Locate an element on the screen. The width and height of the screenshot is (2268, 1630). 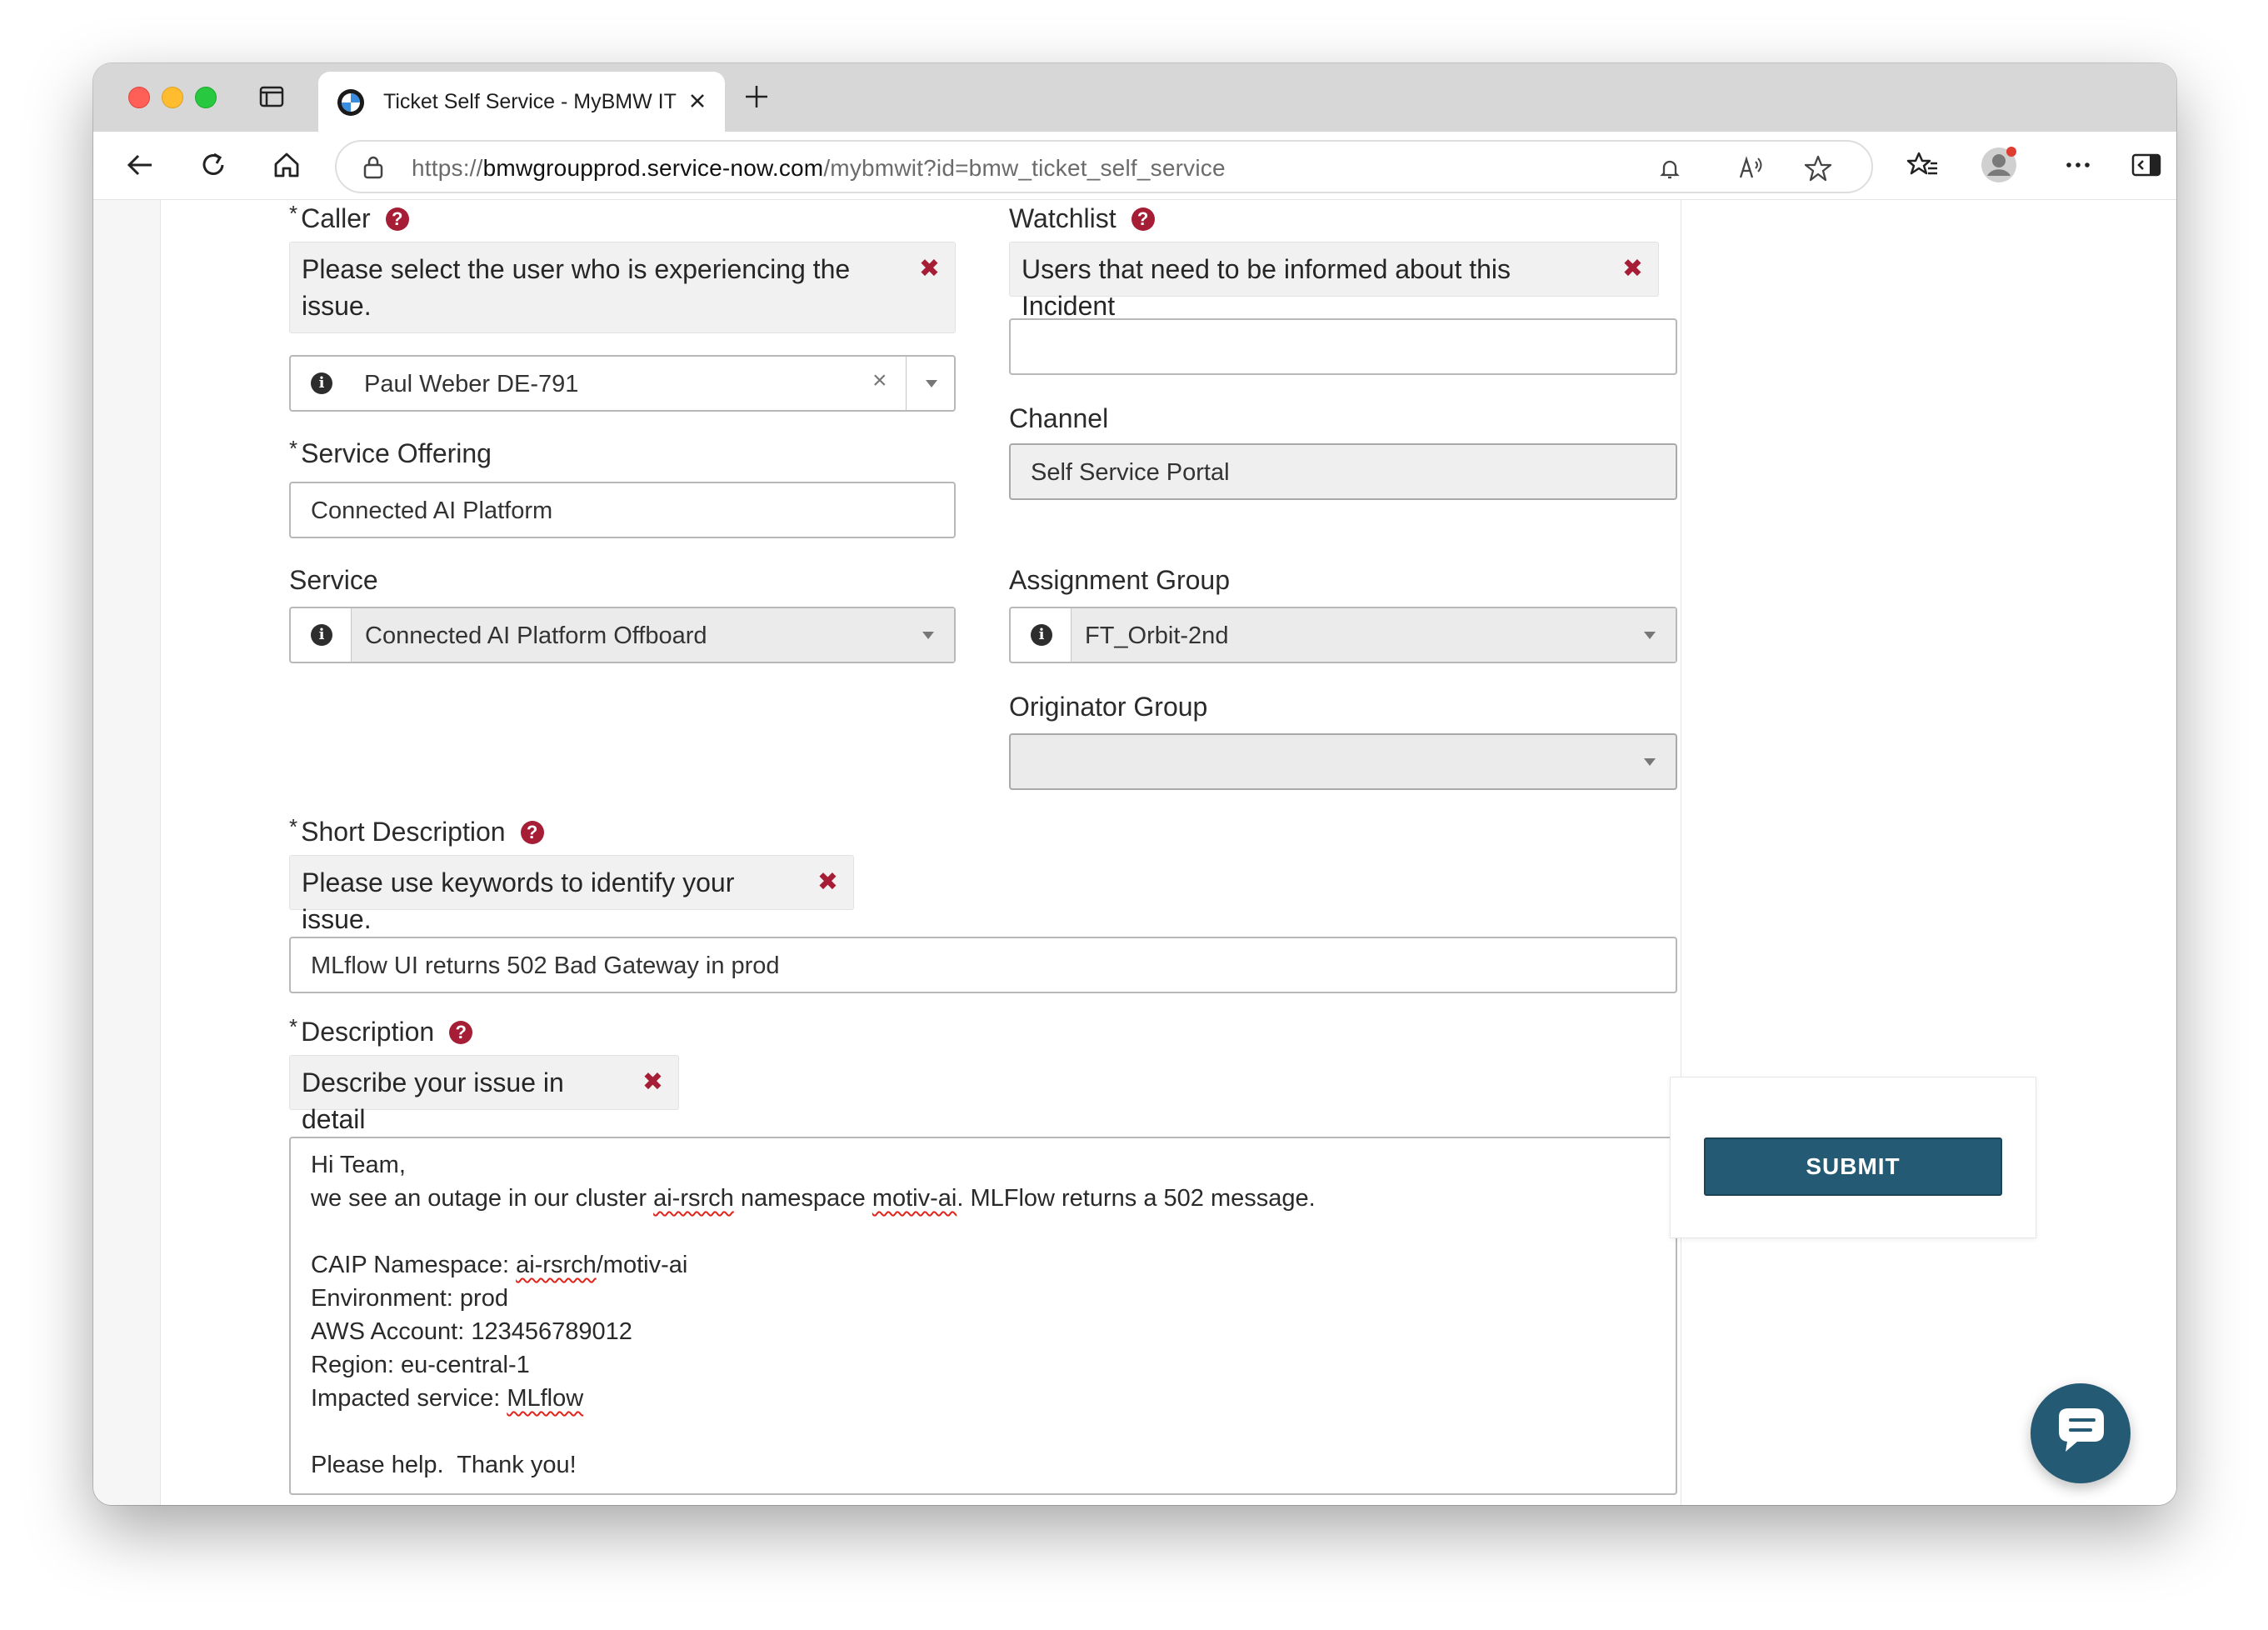
url-scheme: https:// is located at coordinates (447, 168).